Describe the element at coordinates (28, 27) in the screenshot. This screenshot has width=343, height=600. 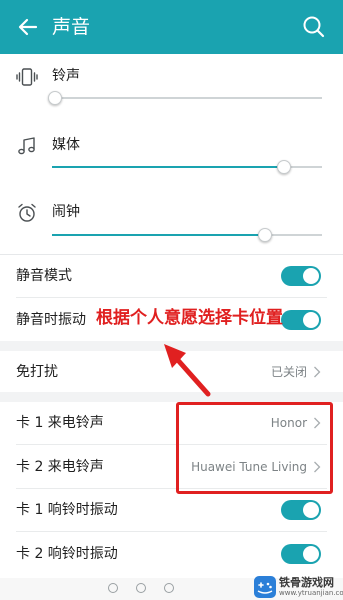
I see `back-arrow-icon` at that location.